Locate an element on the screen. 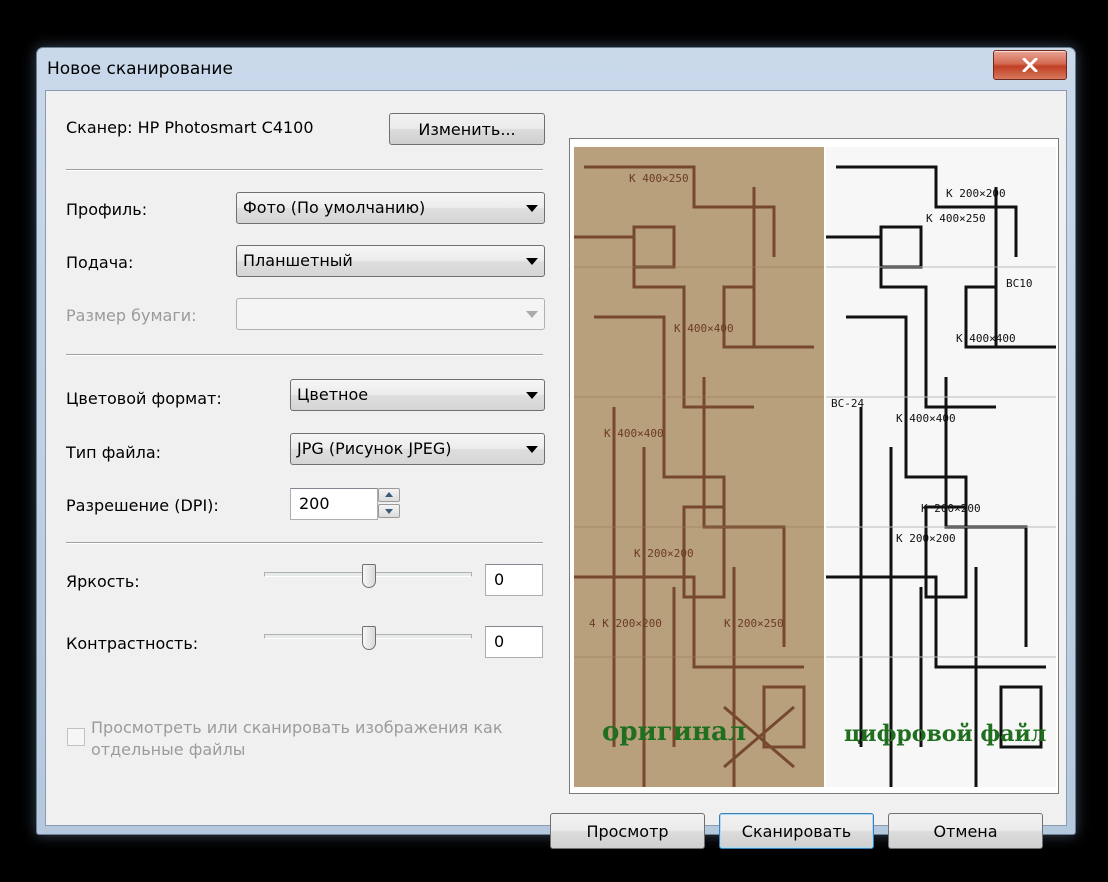 The image size is (1108, 882). source-label: Подача: is located at coordinates (100, 262).